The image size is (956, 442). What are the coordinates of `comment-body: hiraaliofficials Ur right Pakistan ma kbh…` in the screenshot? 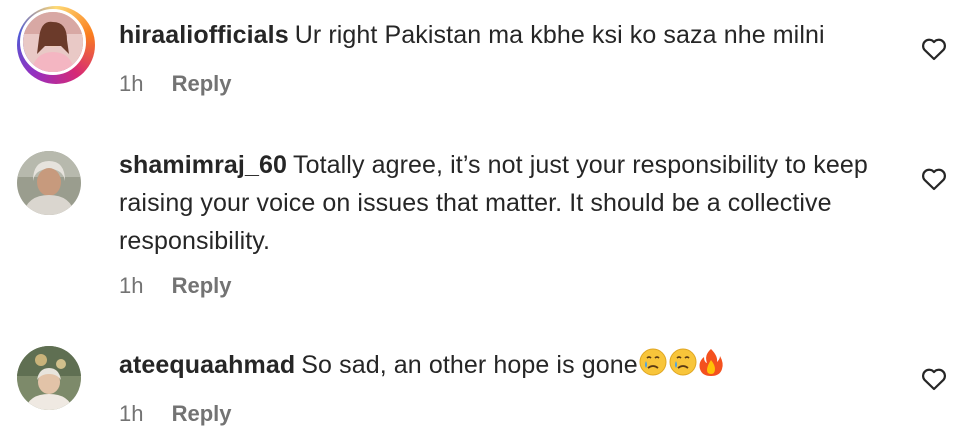 It's located at (504, 35).